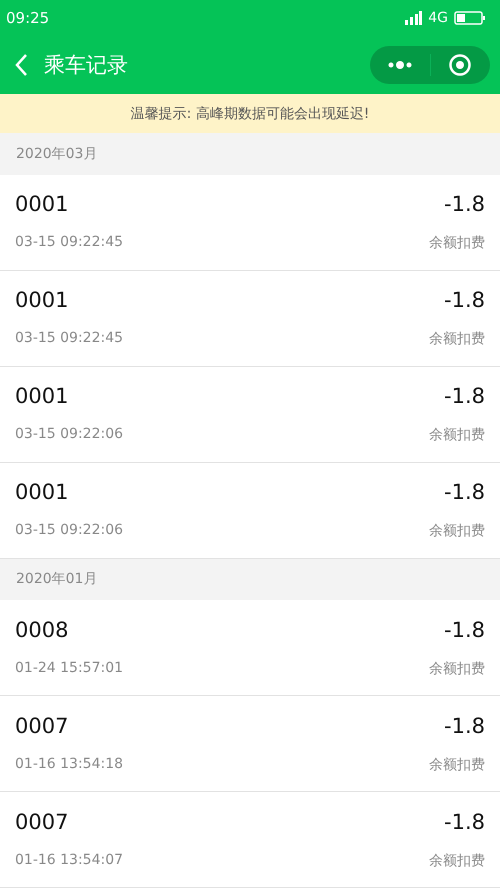 The width and height of the screenshot is (500, 888). What do you see at coordinates (470, 18) in the screenshot?
I see `battery-icon` at bounding box center [470, 18].